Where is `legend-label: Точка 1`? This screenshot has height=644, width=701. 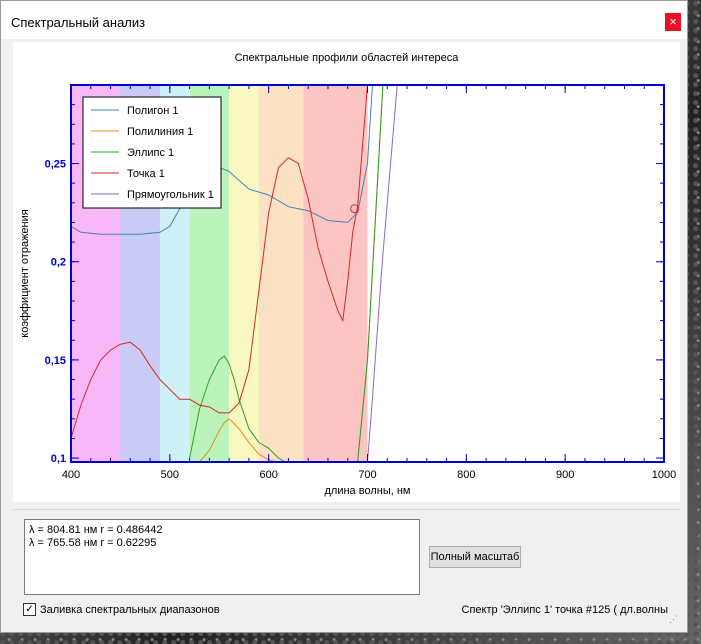 legend-label: Точка 1 is located at coordinates (146, 174).